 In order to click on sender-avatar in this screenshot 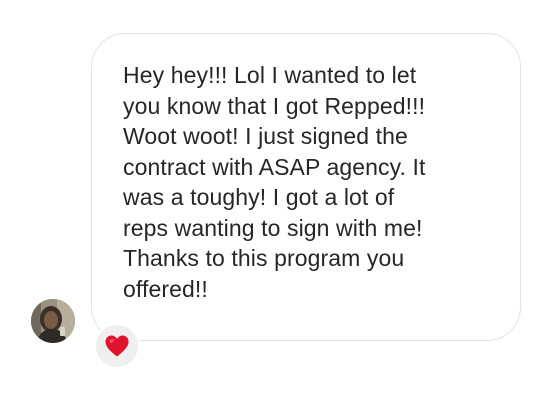, I will do `click(53, 321)`.